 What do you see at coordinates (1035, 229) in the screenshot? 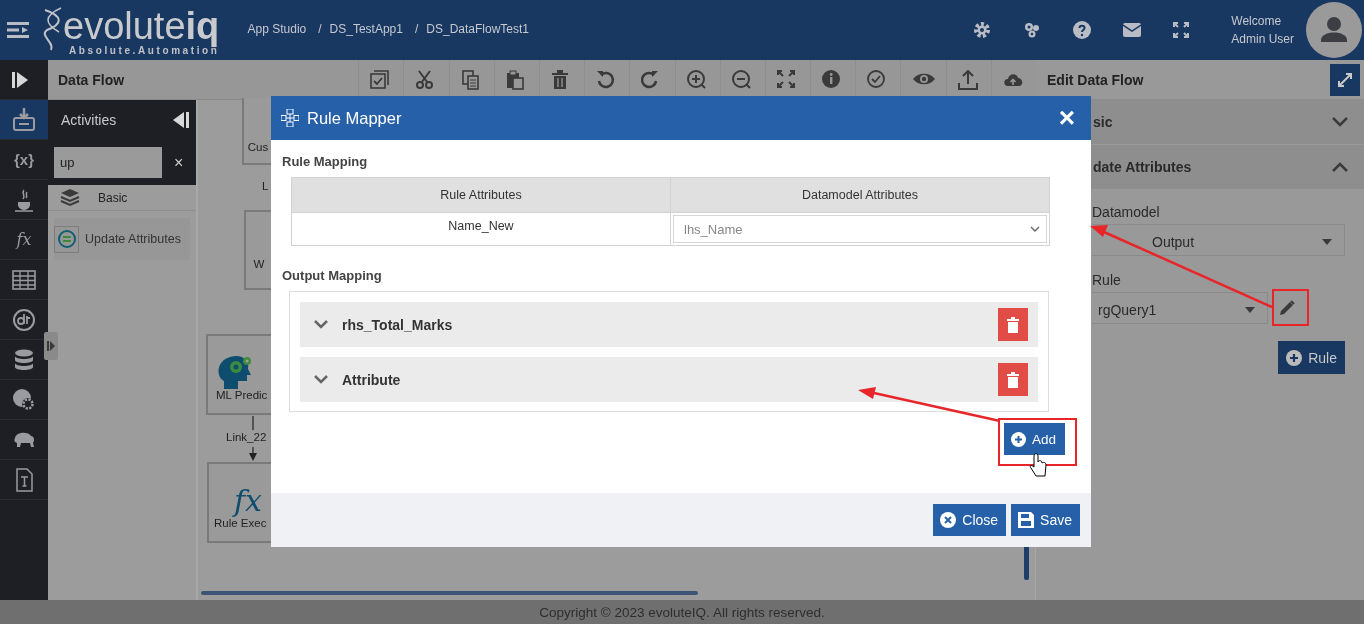
I see `chevron-down-icon` at bounding box center [1035, 229].